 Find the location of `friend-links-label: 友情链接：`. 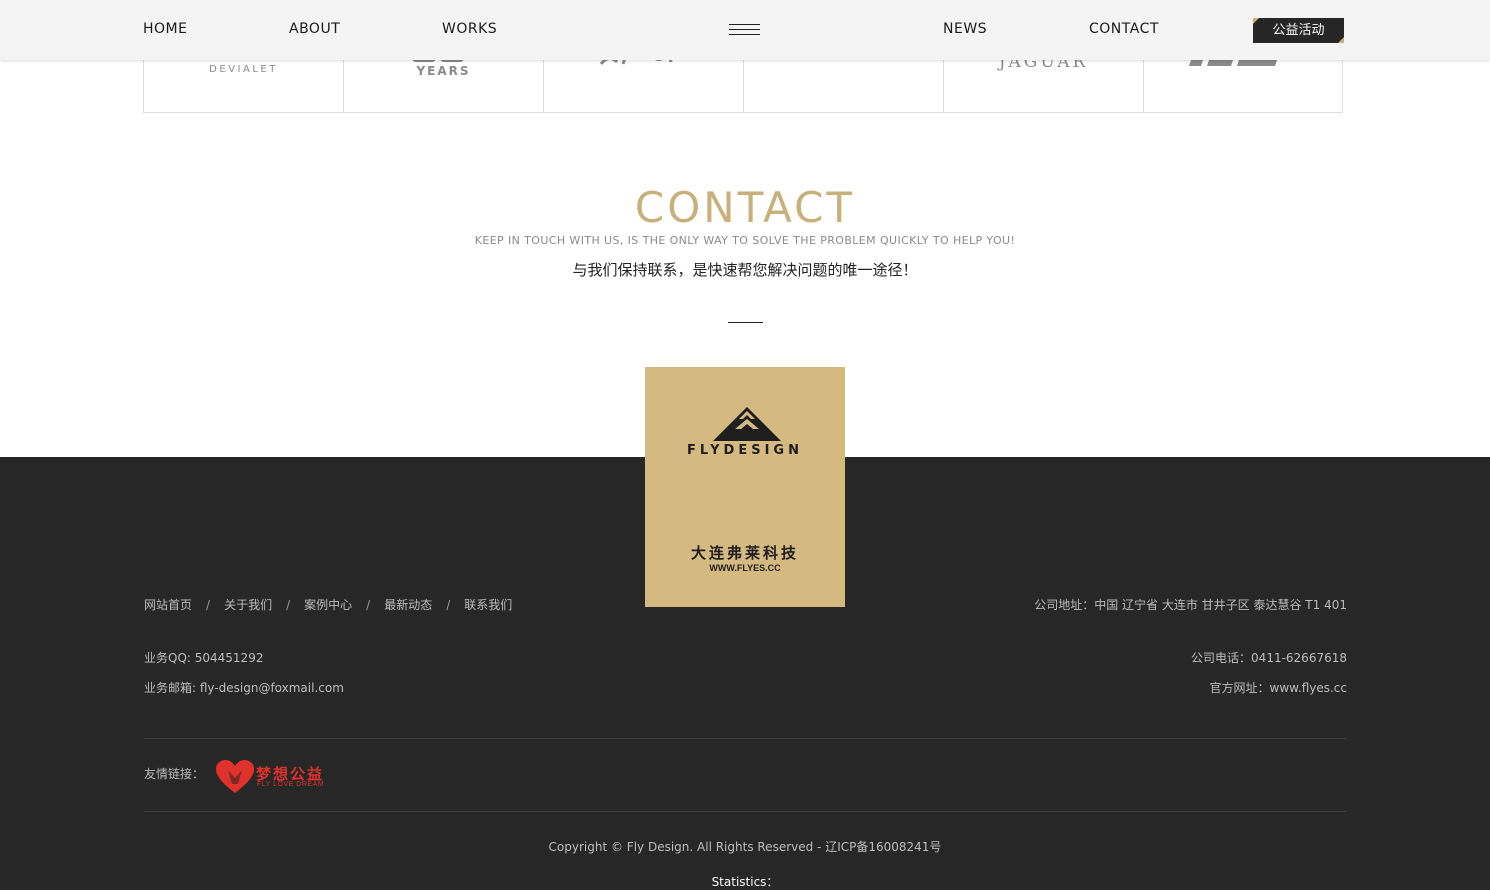

friend-links-label: 友情链接： is located at coordinates (174, 774).